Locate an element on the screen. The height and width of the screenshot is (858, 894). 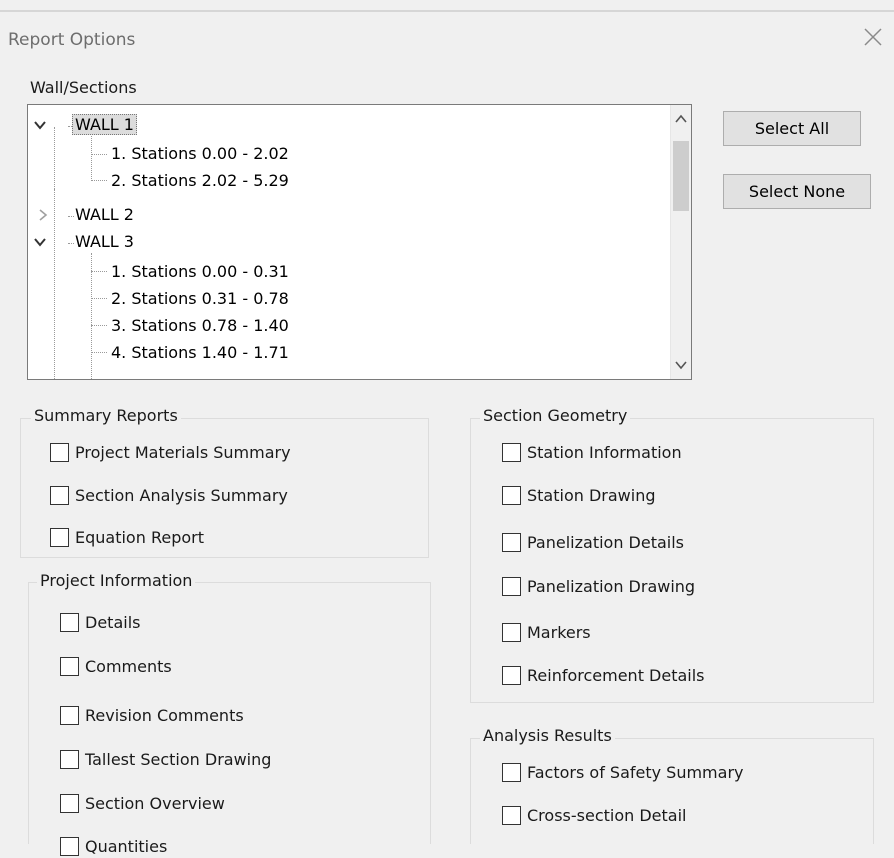
tree-item-section: 4. Stations 1.40 - 1.71 is located at coordinates (200, 352).